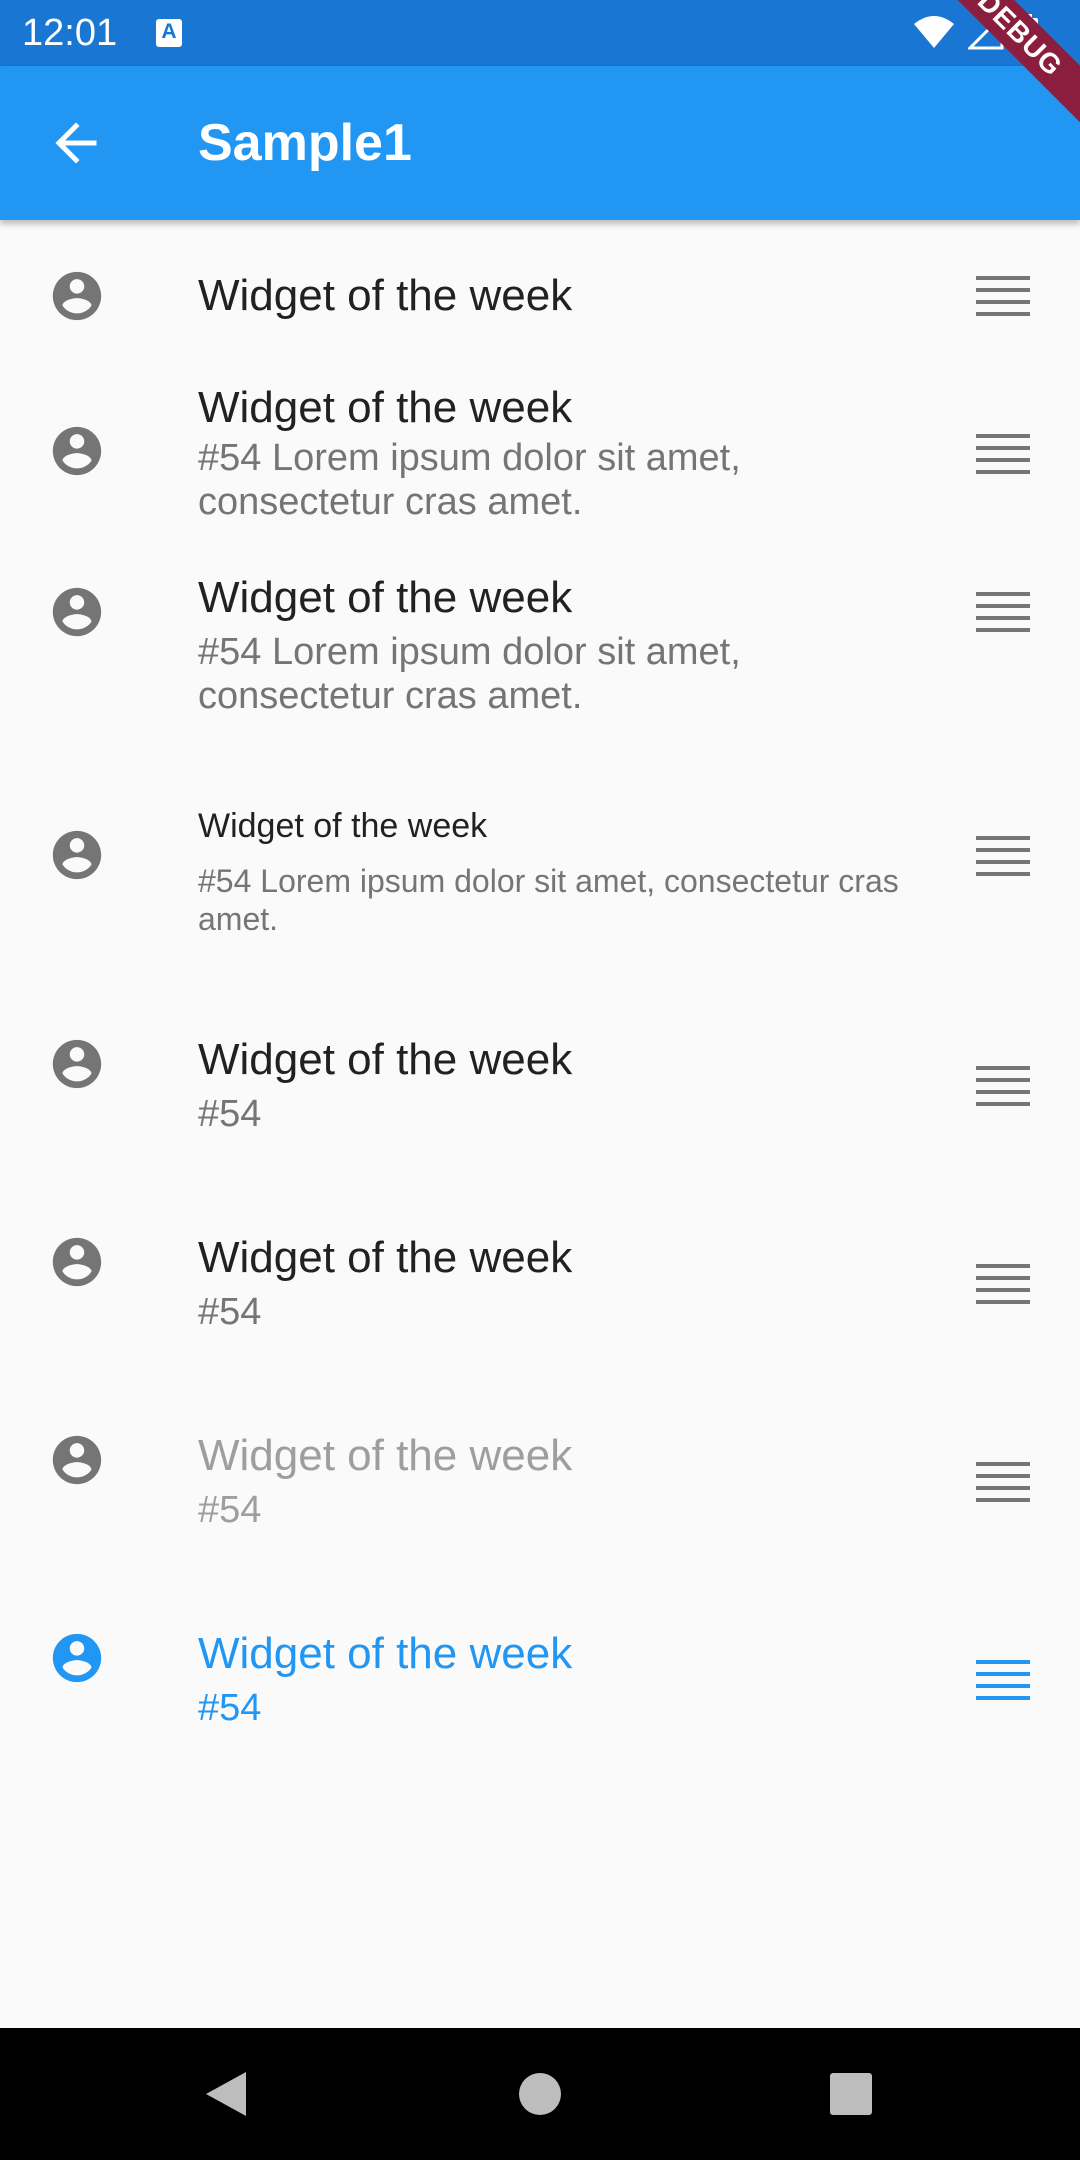 The height and width of the screenshot is (2160, 1080). I want to click on list-tile-selected: Widget of the week #54, so click(540, 1679).